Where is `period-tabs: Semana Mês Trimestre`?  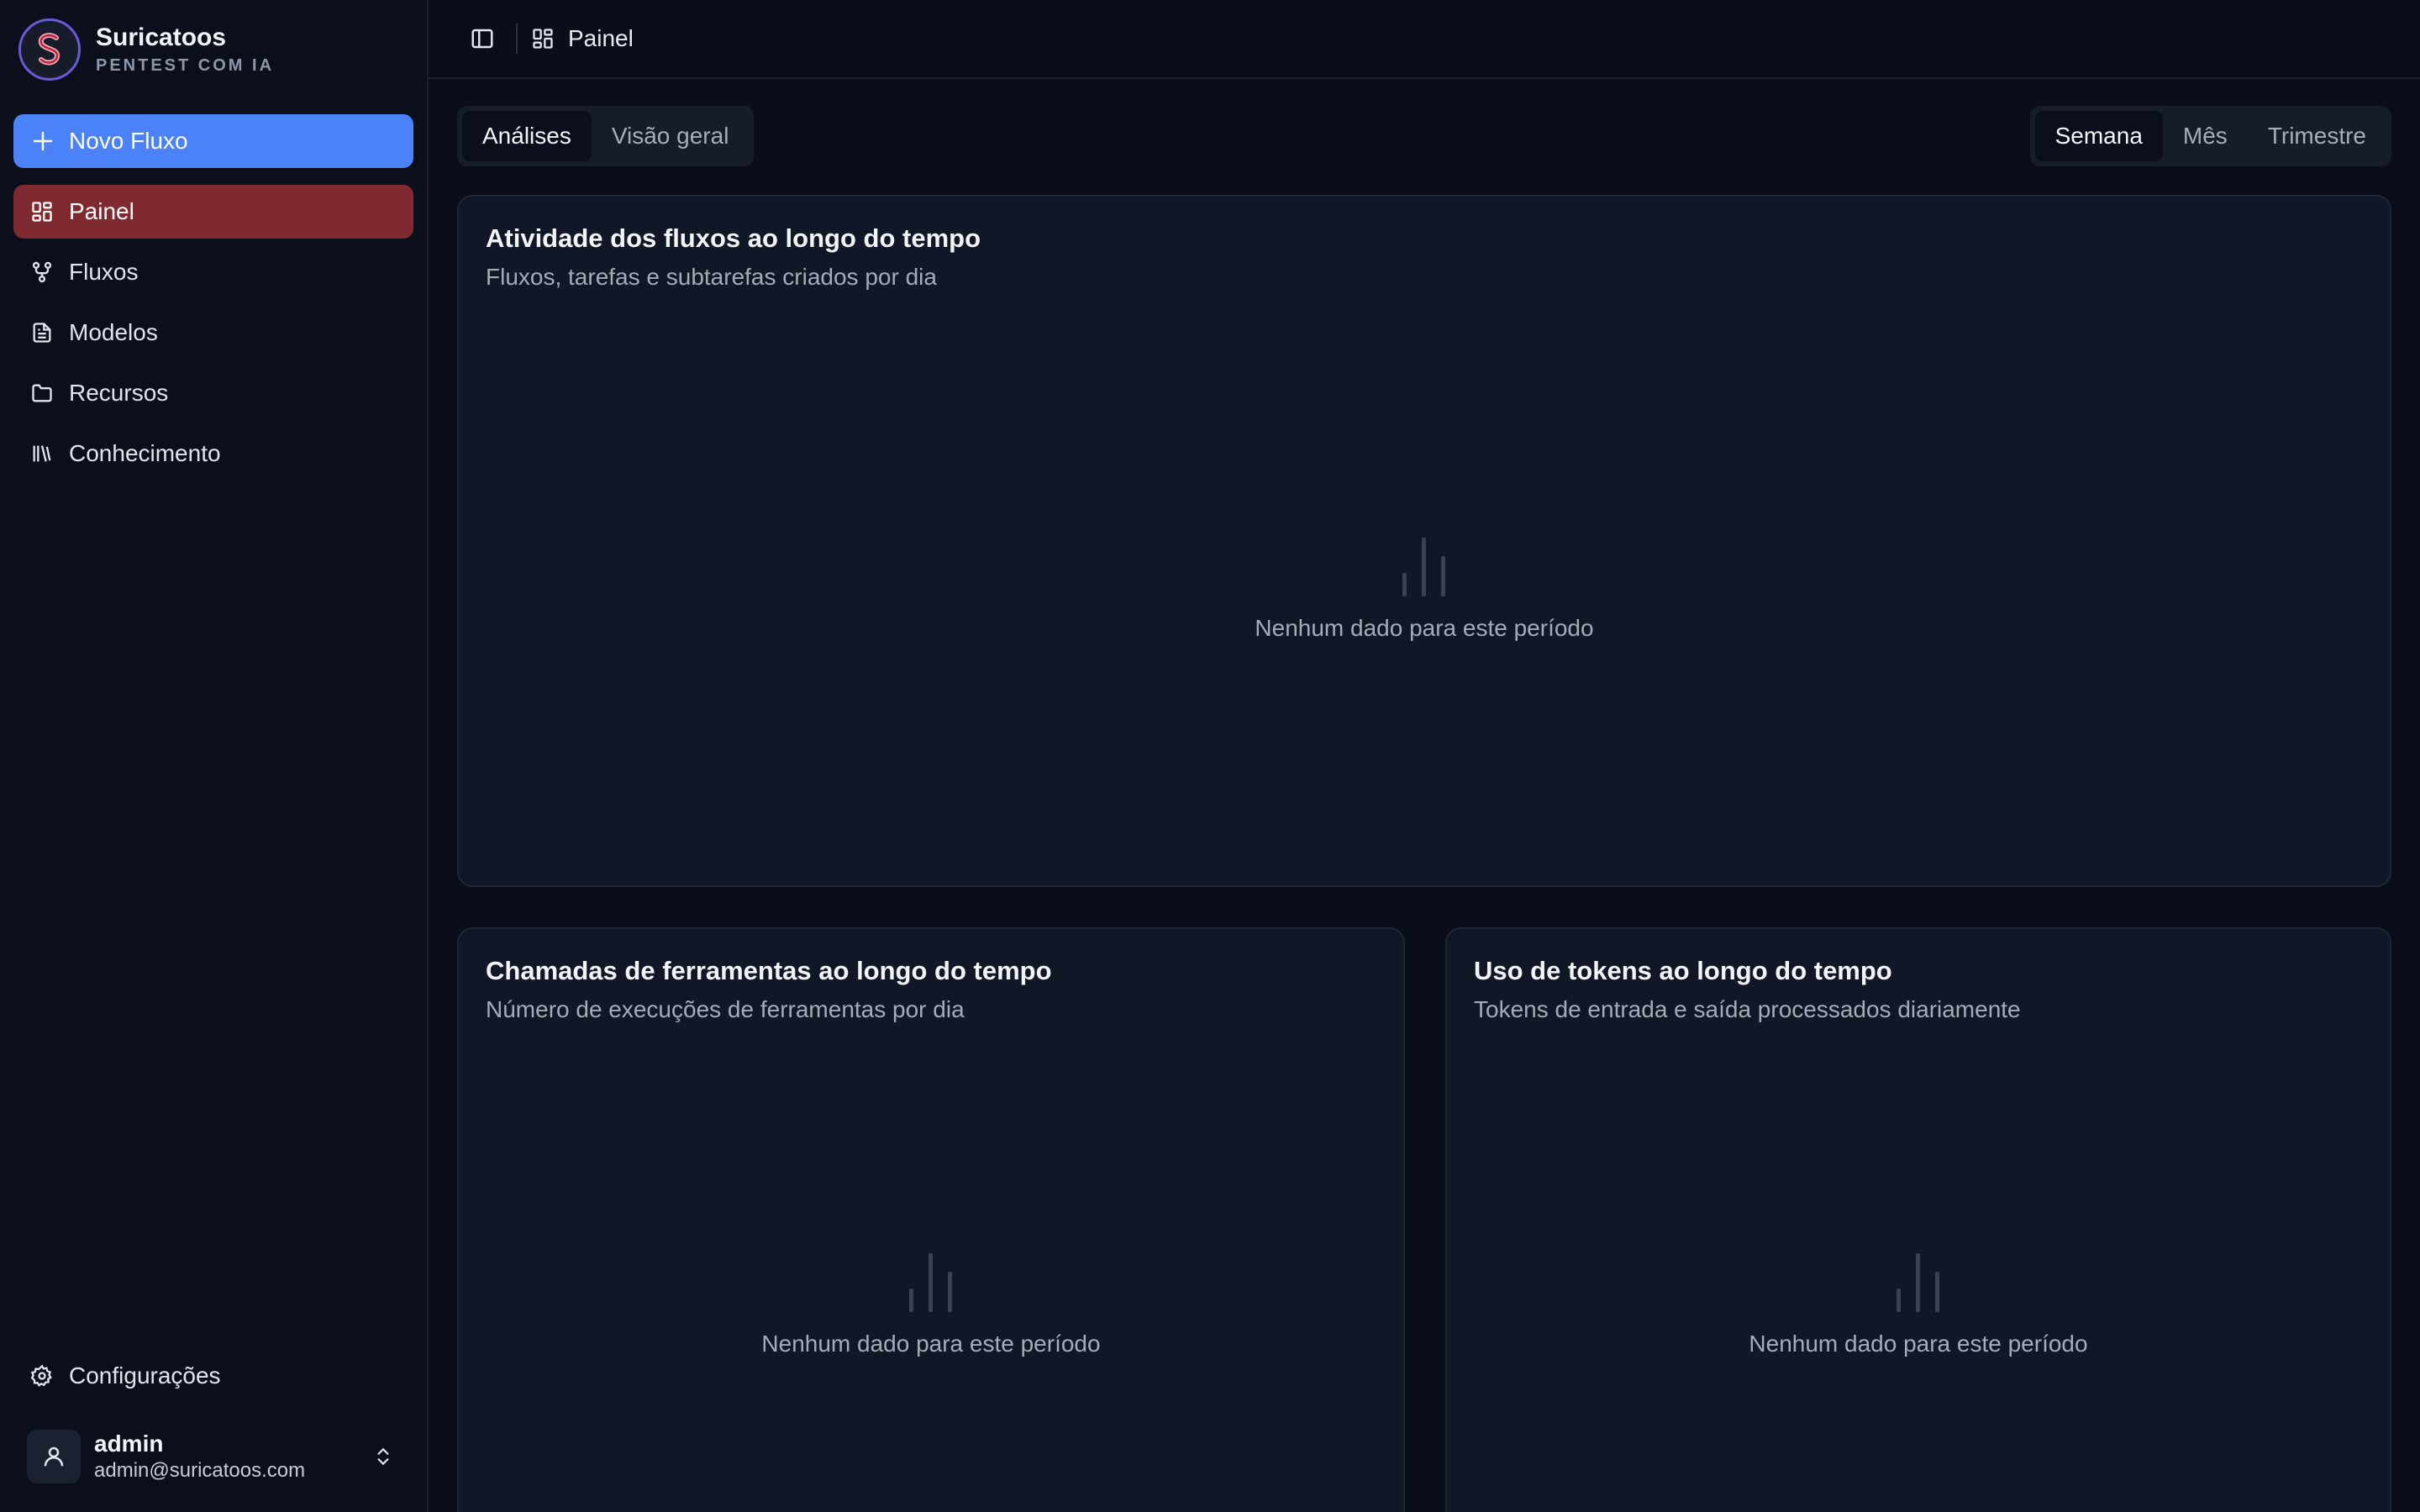 period-tabs: Semana Mês Trimestre is located at coordinates (2210, 136).